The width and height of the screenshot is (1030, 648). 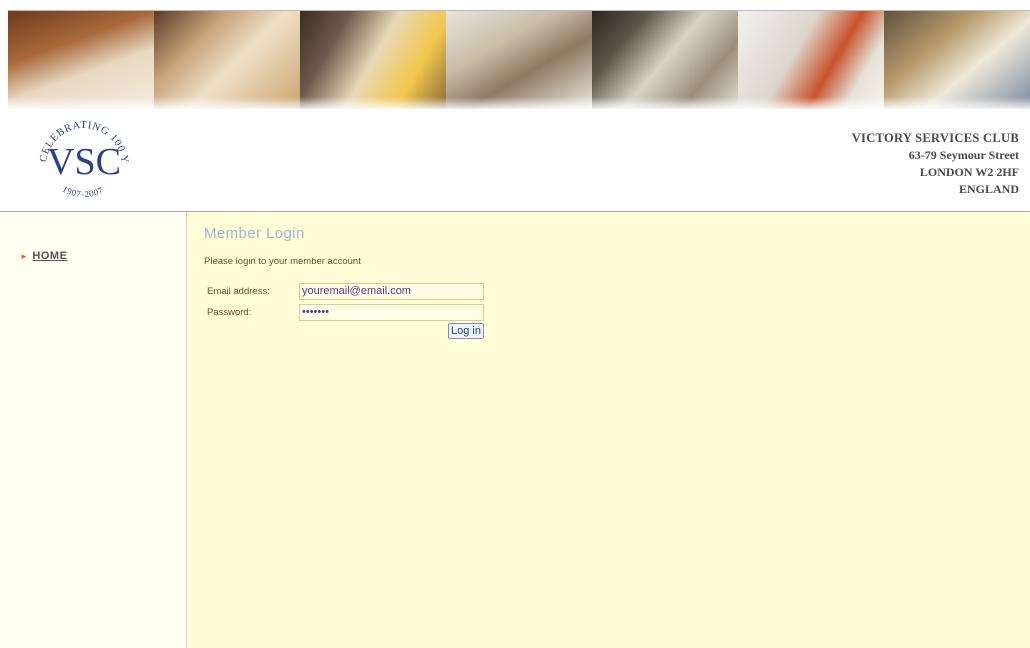 I want to click on reception-photo, so click(x=519, y=60).